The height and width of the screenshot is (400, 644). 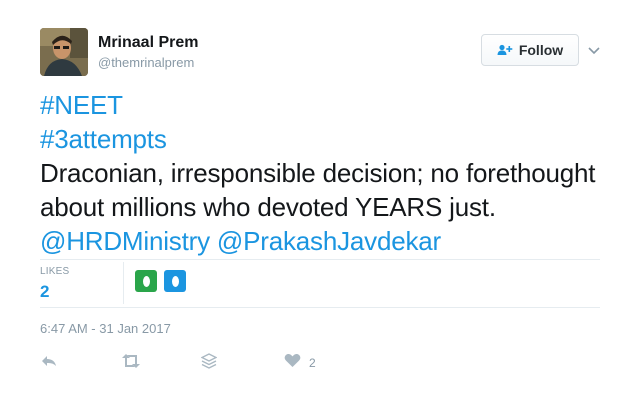 I want to click on mention-link: @PrakashJavdekar, so click(x=329, y=241).